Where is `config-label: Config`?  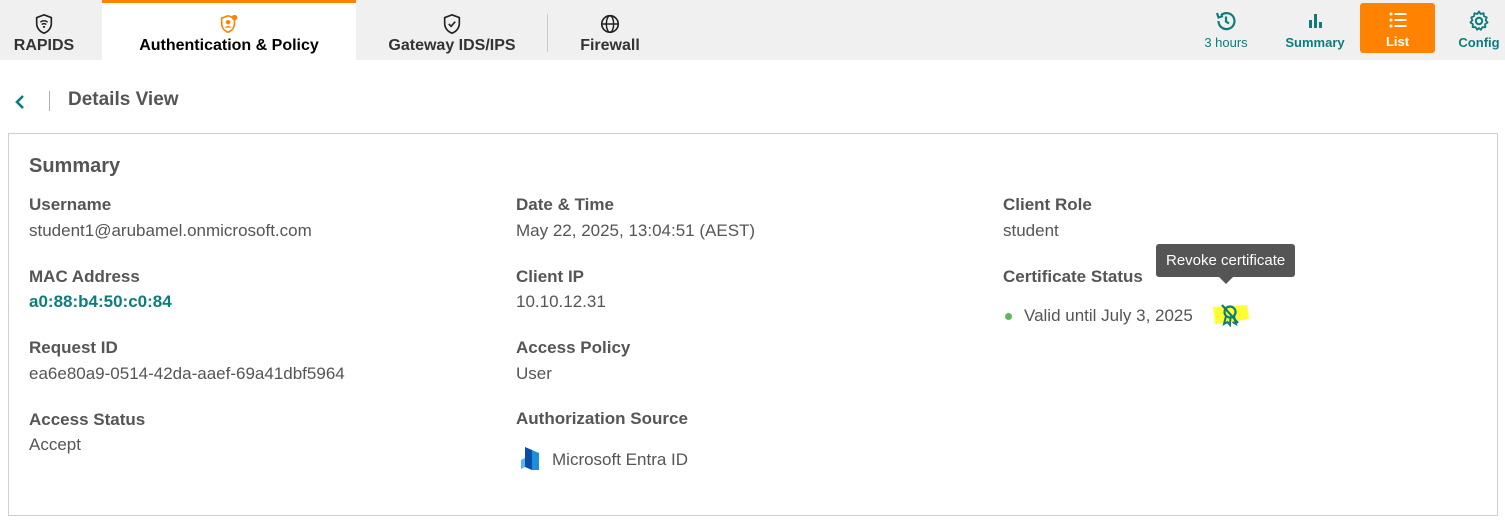 config-label: Config is located at coordinates (1479, 42).